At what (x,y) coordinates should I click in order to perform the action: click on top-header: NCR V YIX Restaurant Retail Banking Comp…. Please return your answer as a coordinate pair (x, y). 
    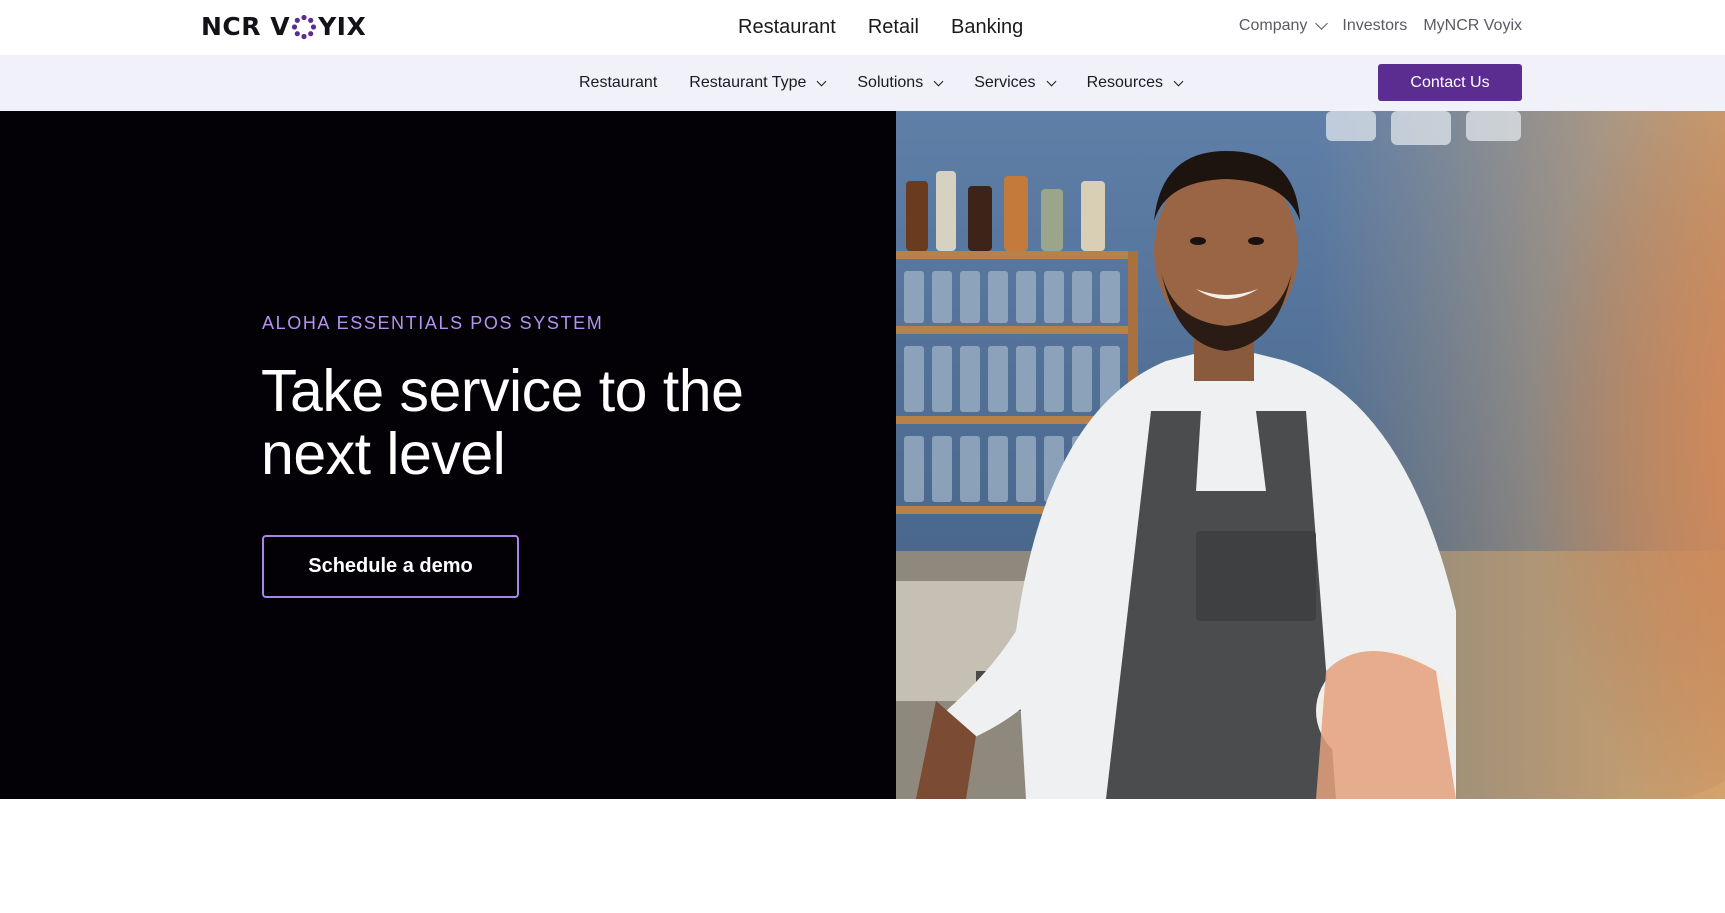
    Looking at the image, I should click on (862, 27).